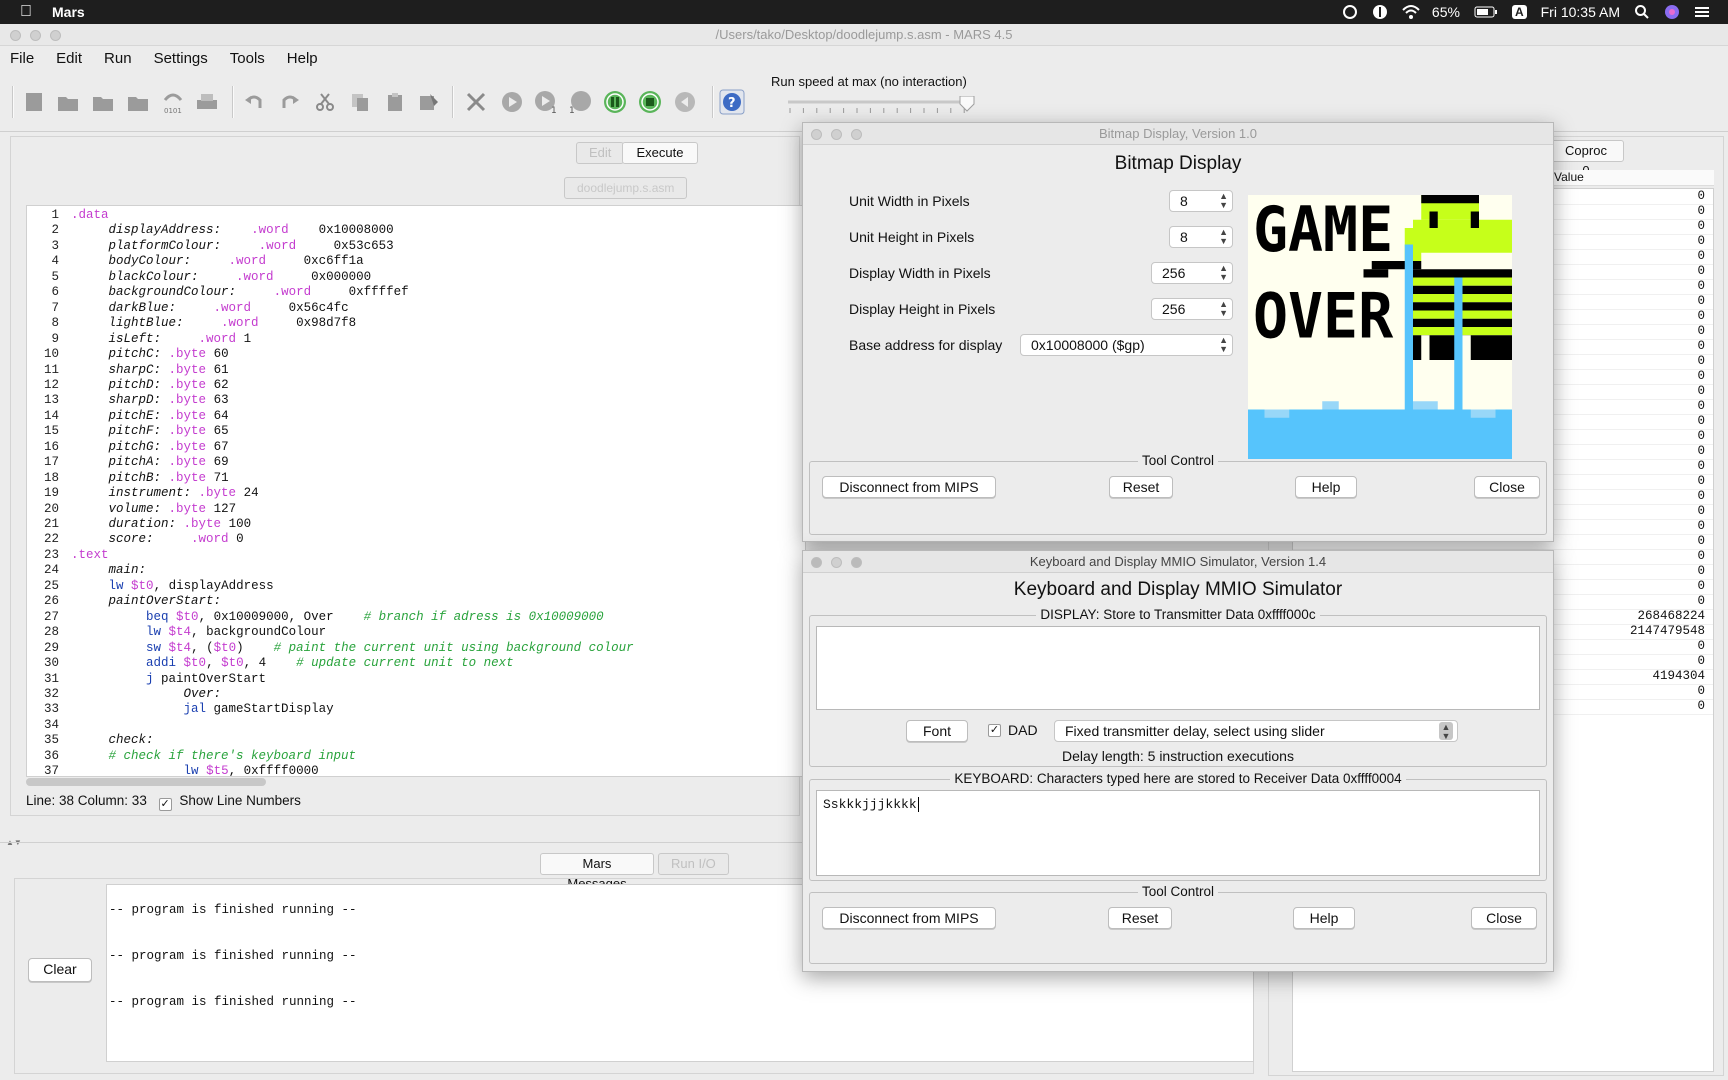  What do you see at coordinates (693, 864) in the screenshot?
I see `tab-run-io: Run I/O` at bounding box center [693, 864].